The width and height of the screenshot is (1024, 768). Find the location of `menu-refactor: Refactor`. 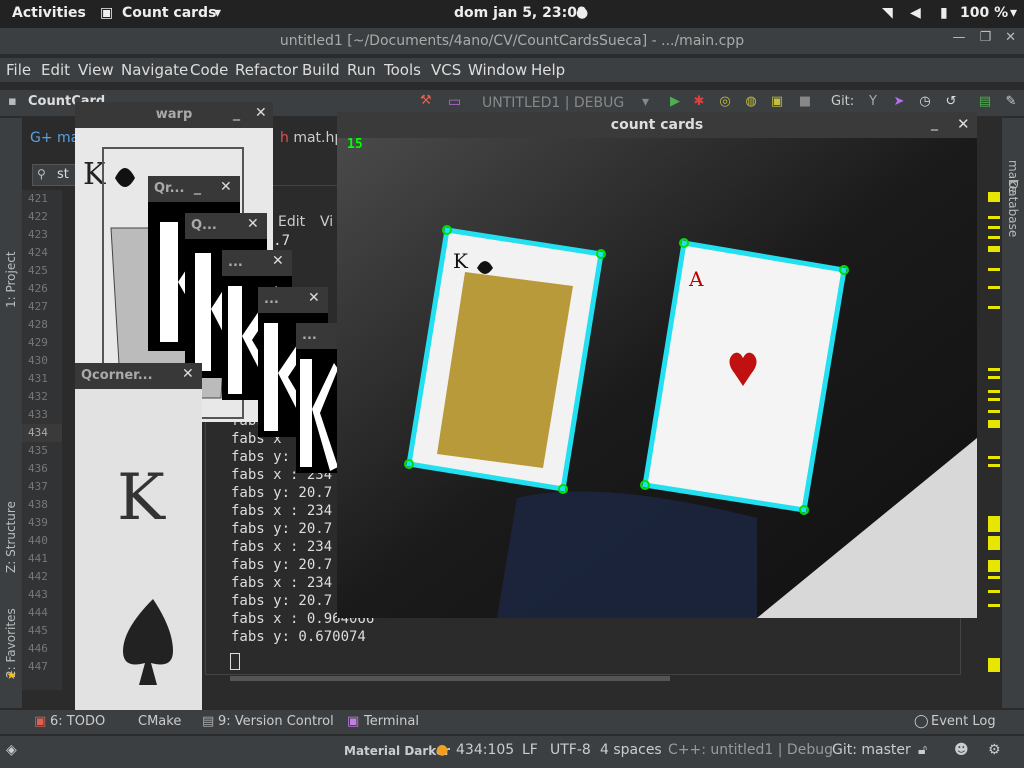

menu-refactor: Refactor is located at coordinates (266, 70).